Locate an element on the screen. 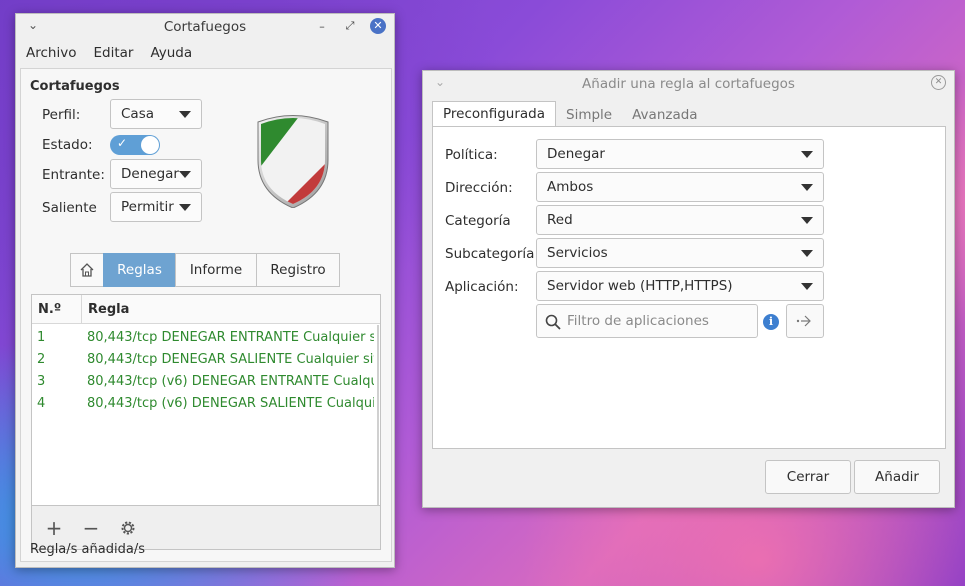 Image resolution: width=965 pixels, height=586 pixels. outgoing-select: Permitir is located at coordinates (156, 207).